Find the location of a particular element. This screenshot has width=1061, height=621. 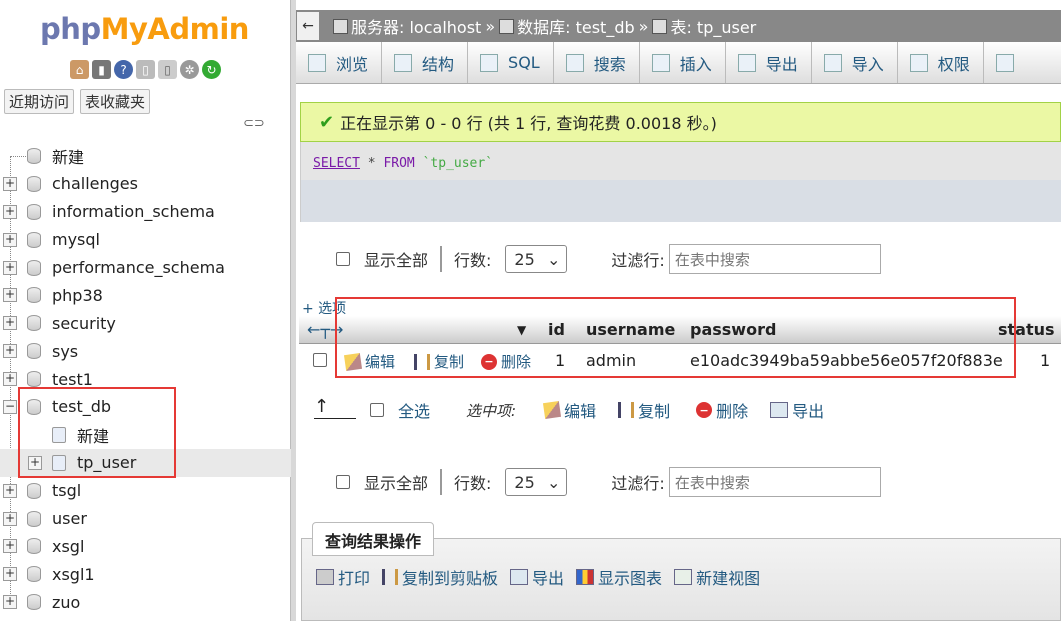

breadcrumb-database: 数据库: test_db is located at coordinates (567, 26).